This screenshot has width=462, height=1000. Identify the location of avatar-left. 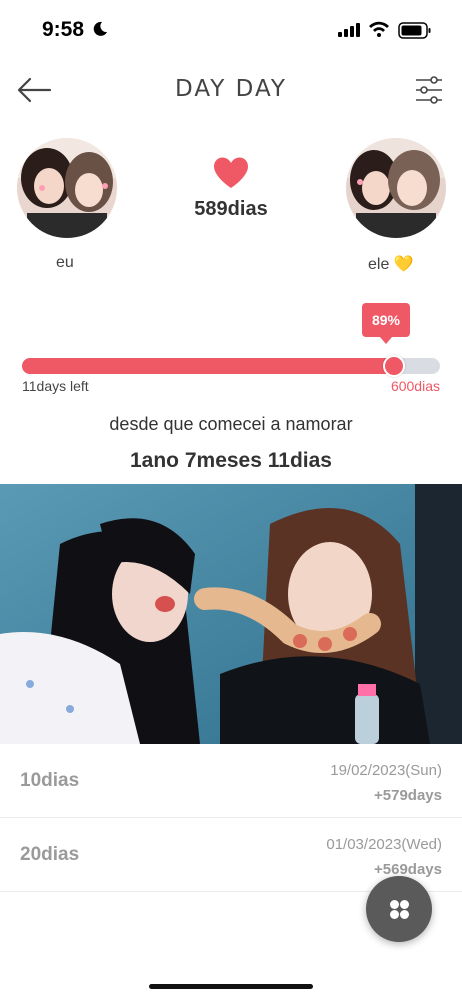
(67, 188).